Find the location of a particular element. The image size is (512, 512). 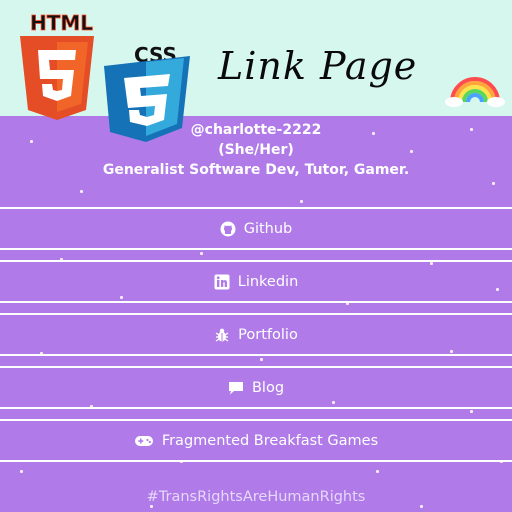

link-linkedin: Linkedin is located at coordinates (256, 281).